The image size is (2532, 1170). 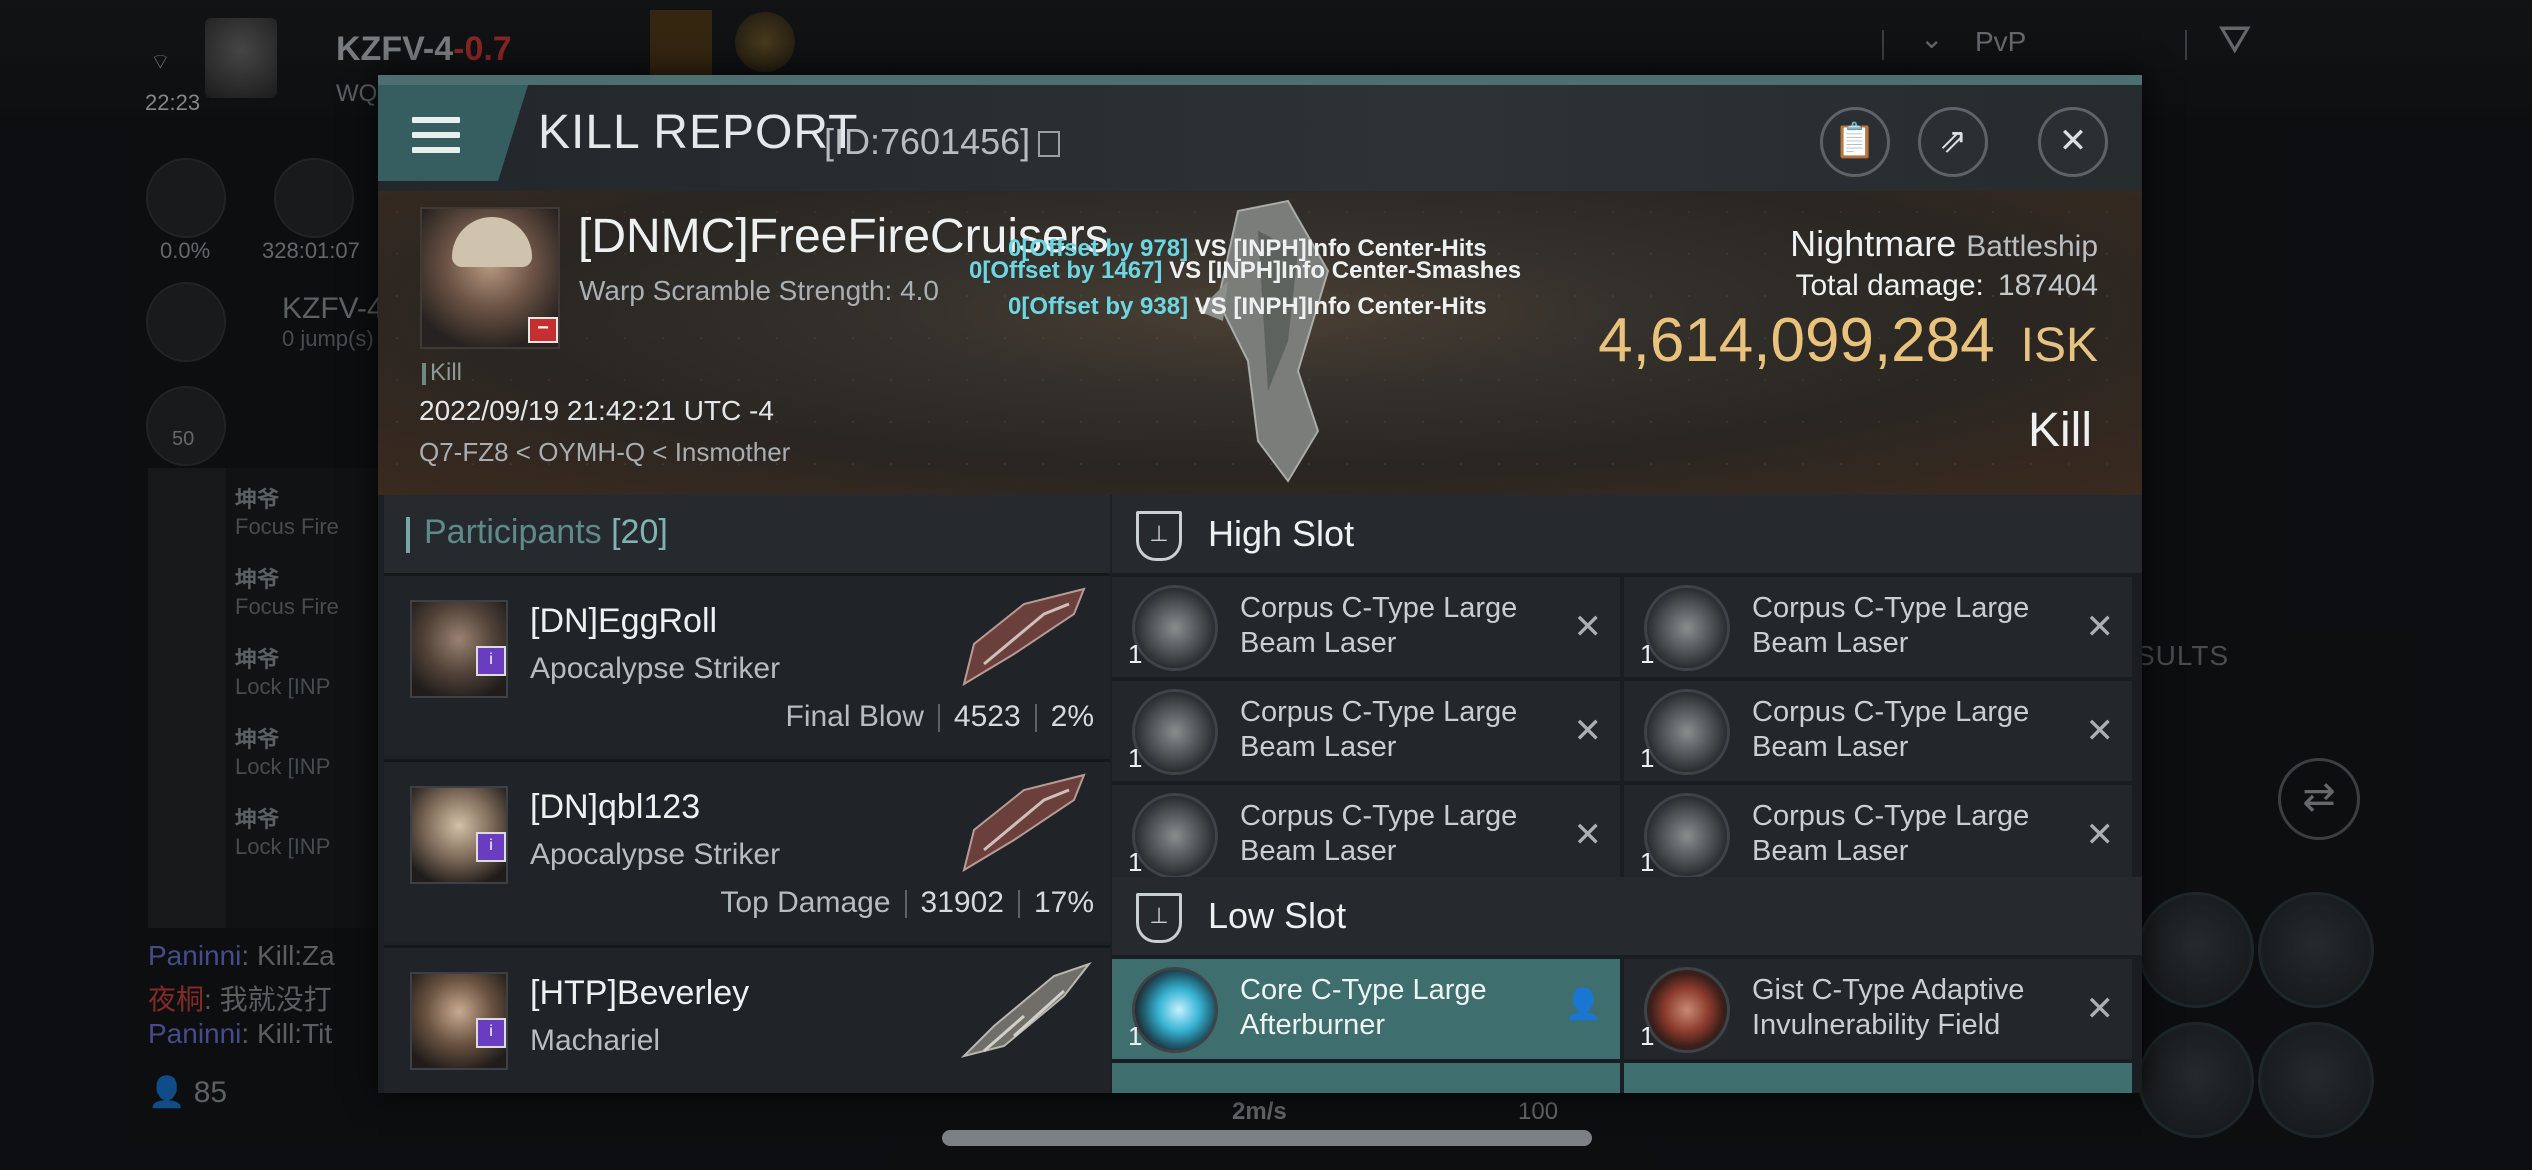 I want to click on victim-ship: Nightmare Battleship, so click(x=1944, y=244).